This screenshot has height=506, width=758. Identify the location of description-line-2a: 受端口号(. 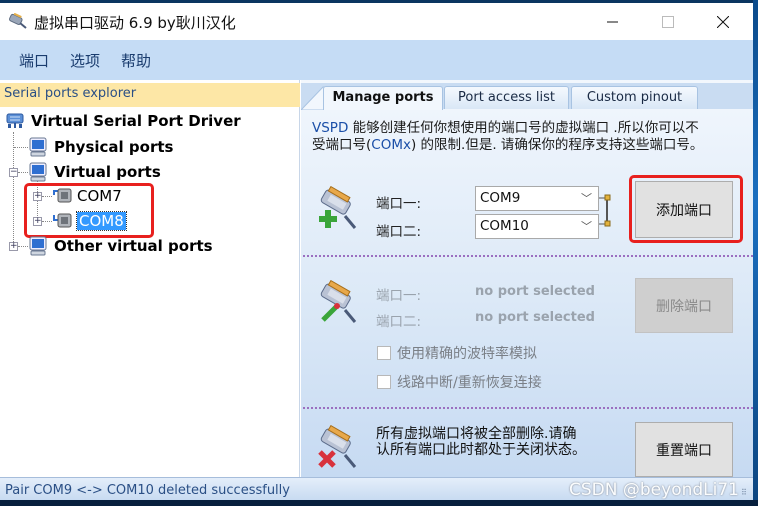
(342, 145).